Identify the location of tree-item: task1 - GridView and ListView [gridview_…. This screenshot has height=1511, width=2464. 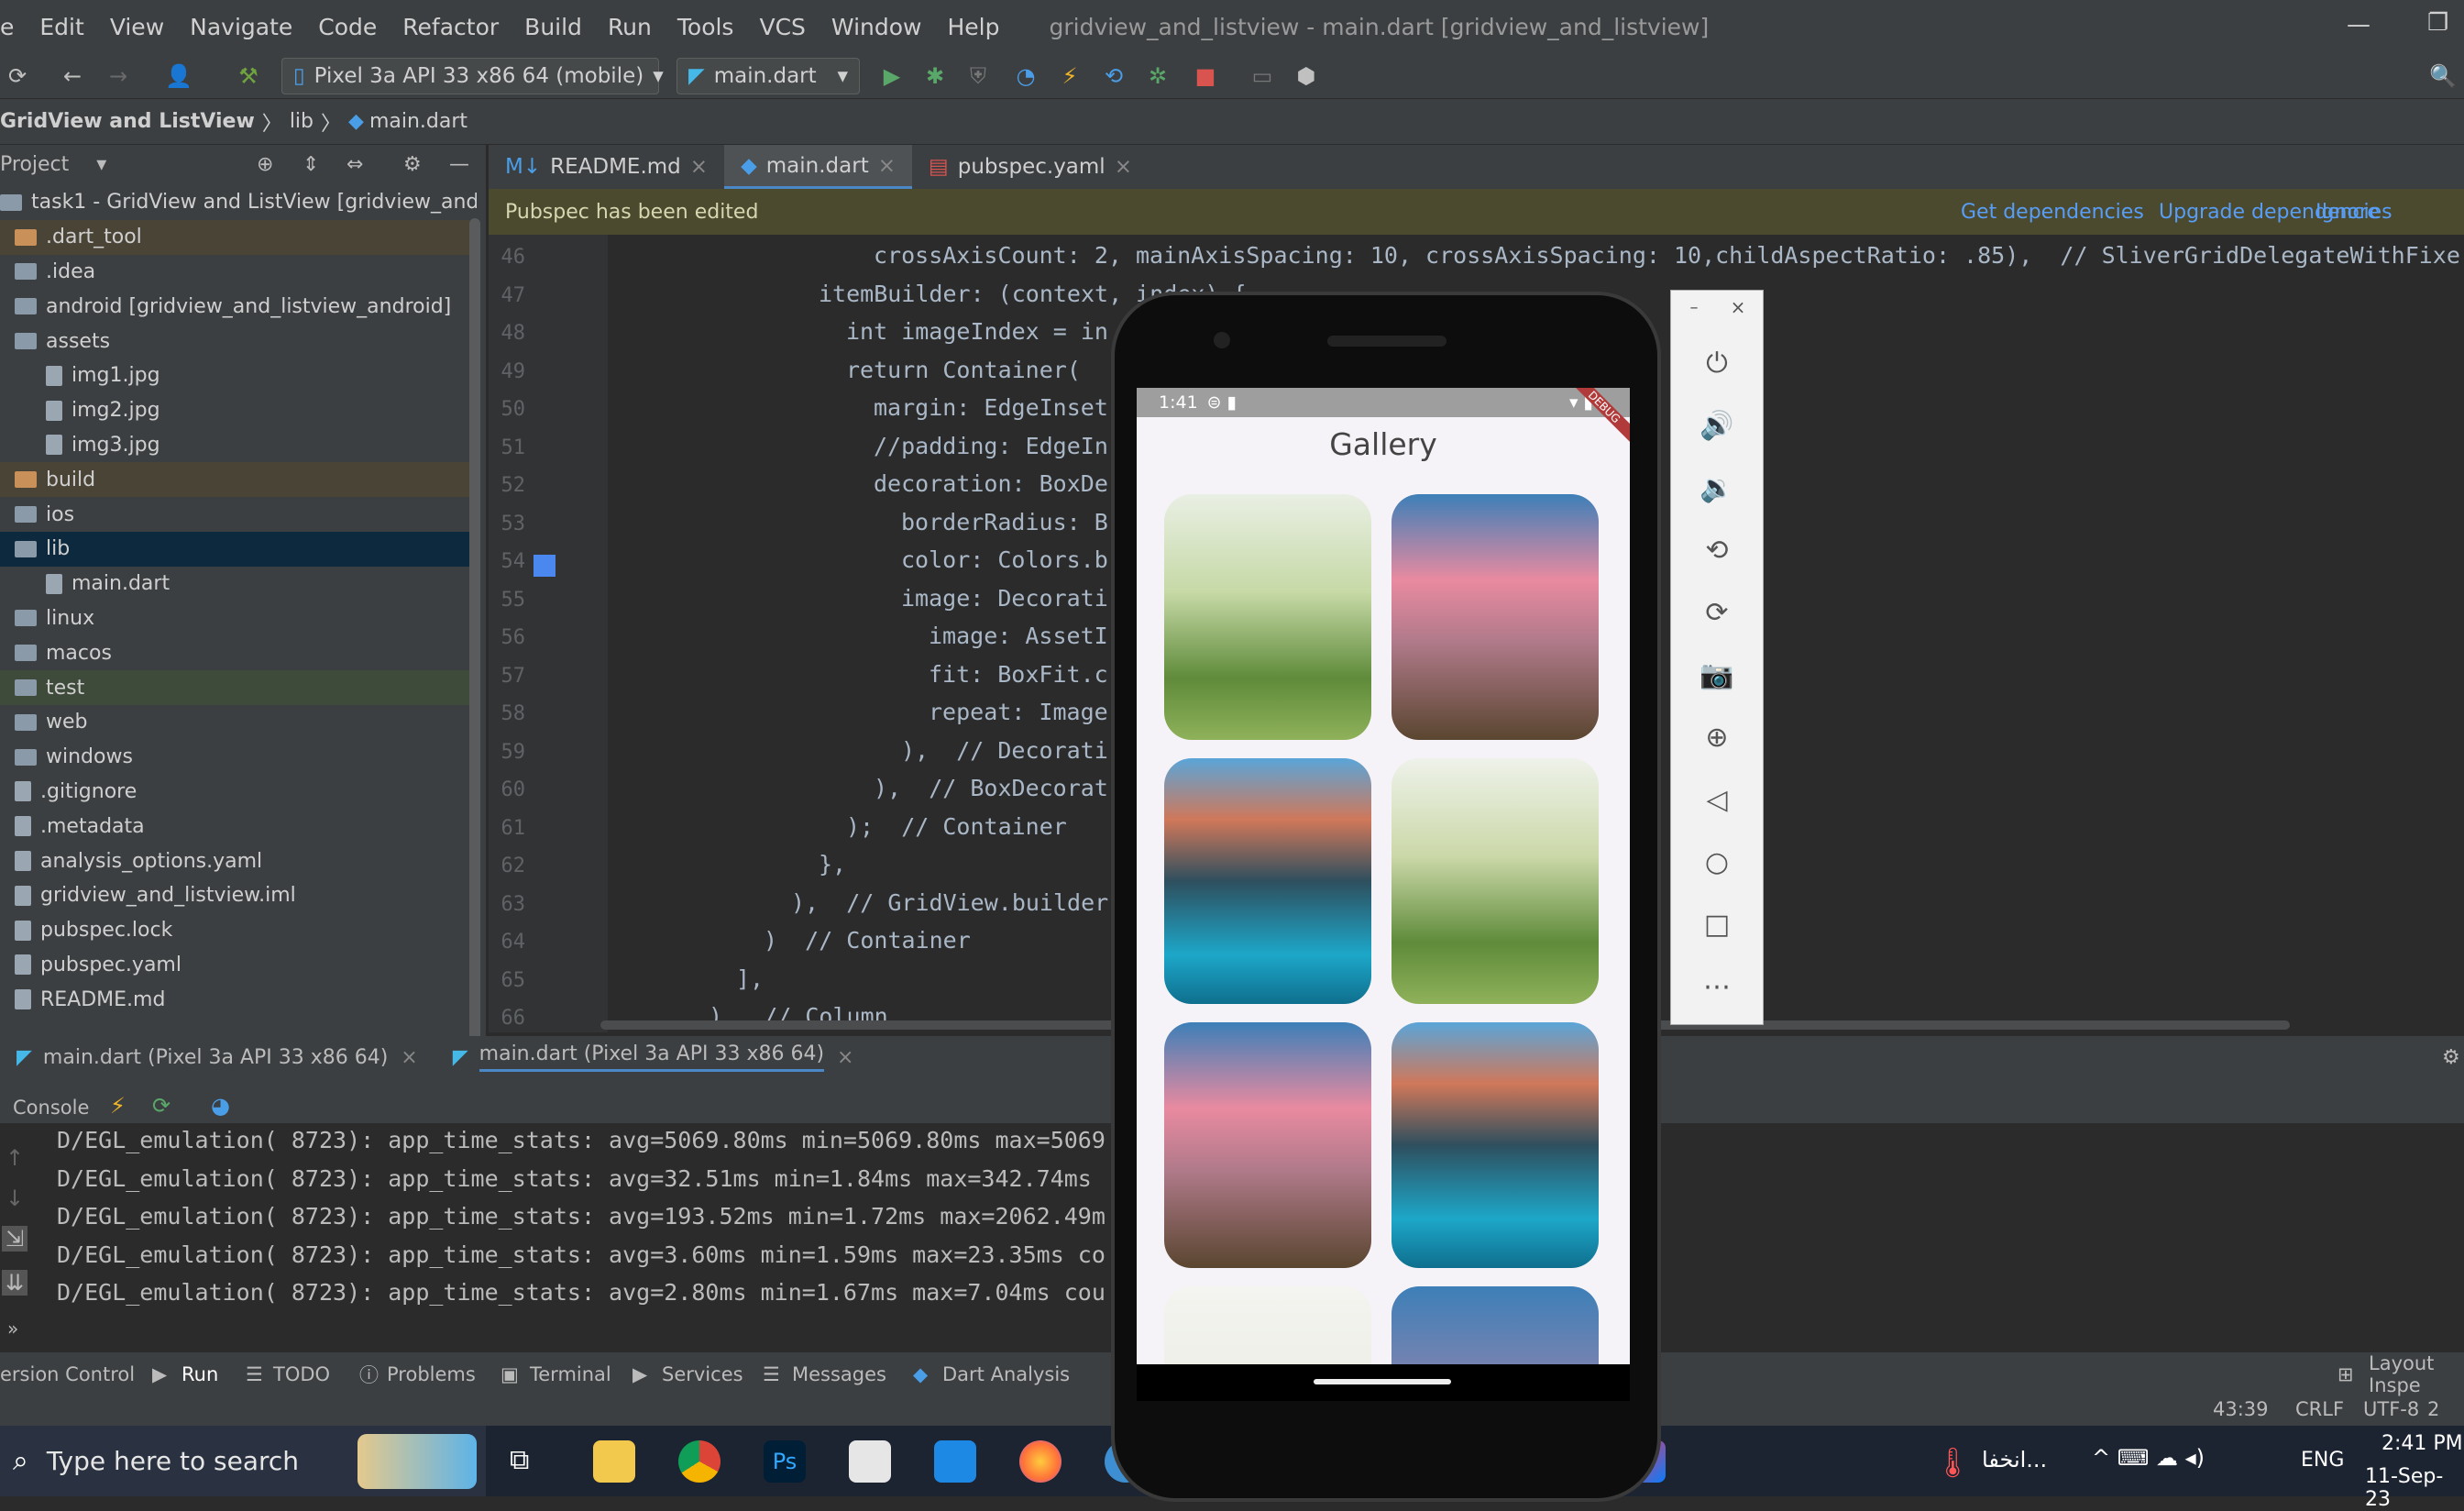
(238, 202).